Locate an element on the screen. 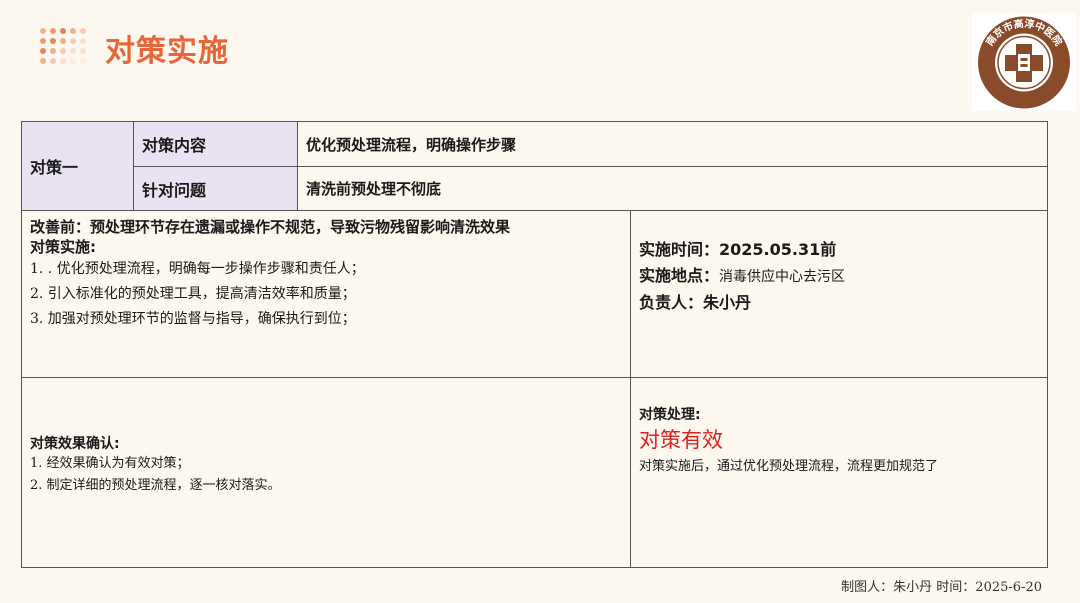  handle-heading: 对策处理: is located at coordinates (670, 415).